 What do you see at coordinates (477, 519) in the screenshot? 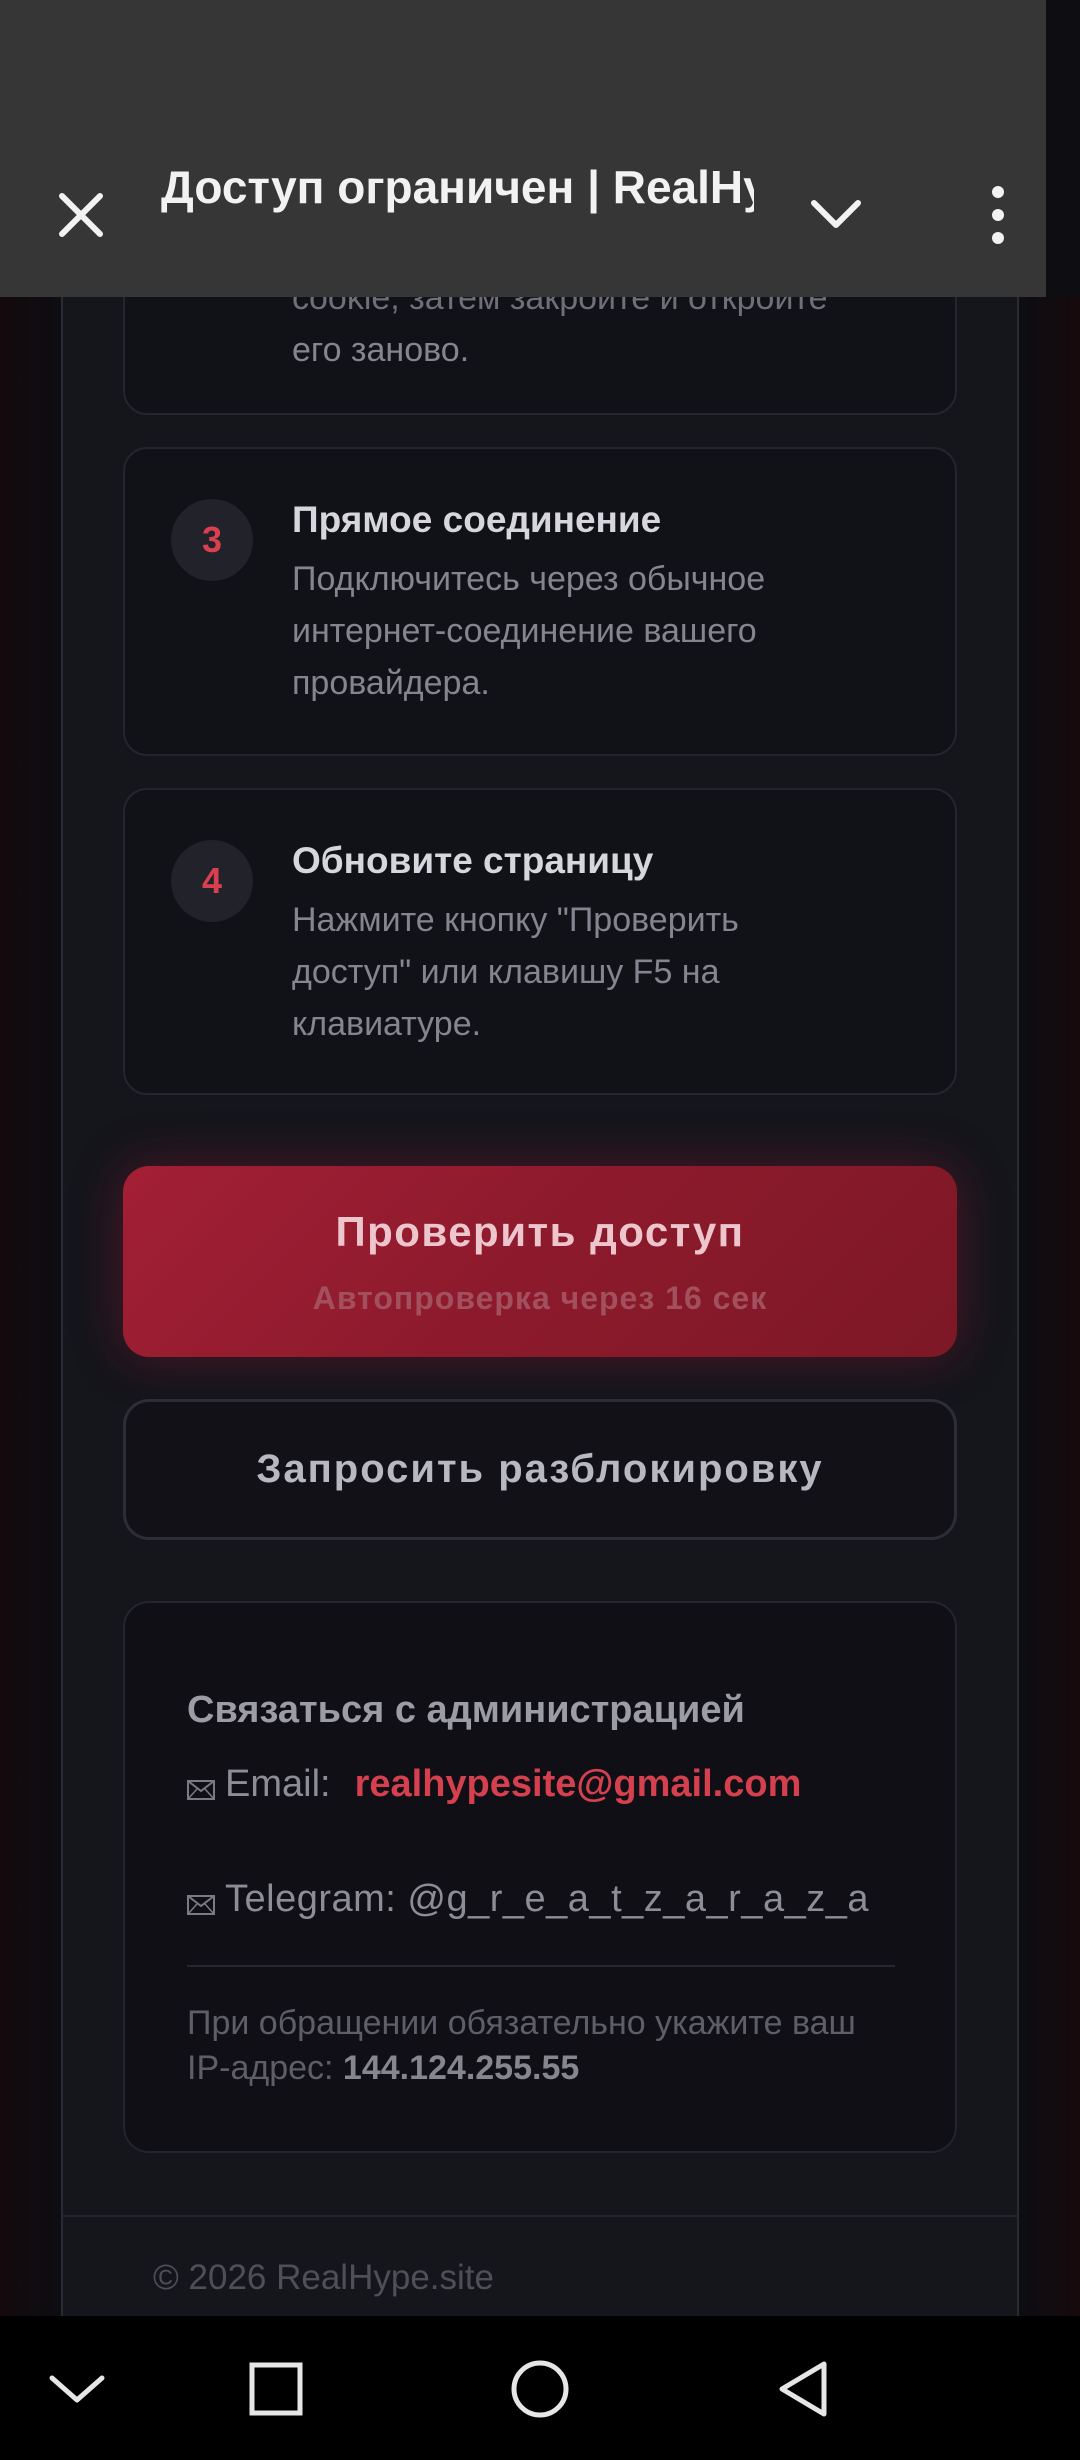
I see `step-title: Прямое соединение` at bounding box center [477, 519].